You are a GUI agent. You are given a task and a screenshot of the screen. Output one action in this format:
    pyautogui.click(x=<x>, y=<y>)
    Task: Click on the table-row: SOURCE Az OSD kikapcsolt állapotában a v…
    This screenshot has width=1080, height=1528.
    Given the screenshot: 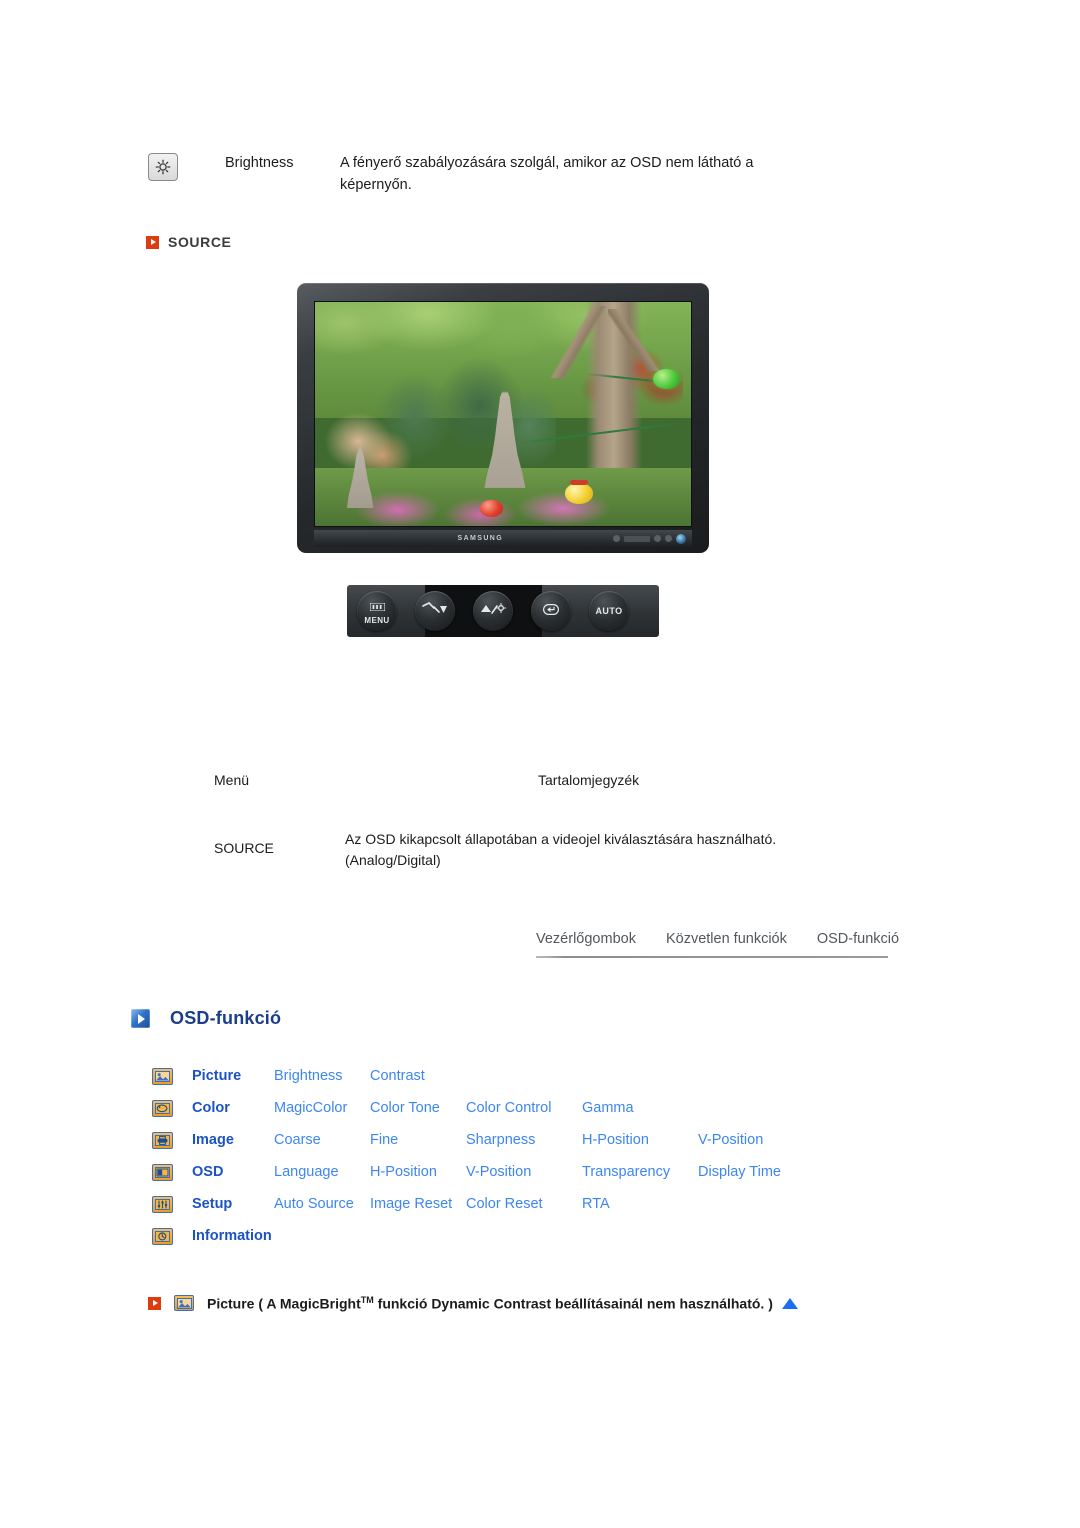 What is the action you would take?
    pyautogui.click(x=534, y=850)
    